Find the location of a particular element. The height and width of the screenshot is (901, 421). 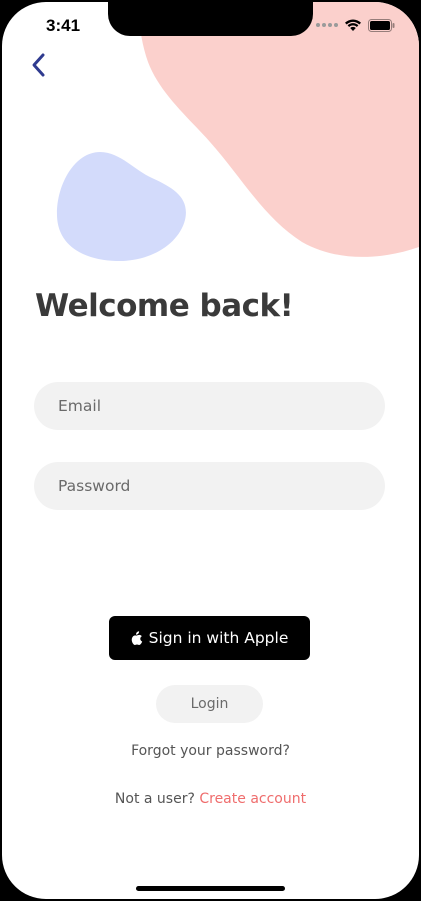

password-field is located at coordinates (209, 486).